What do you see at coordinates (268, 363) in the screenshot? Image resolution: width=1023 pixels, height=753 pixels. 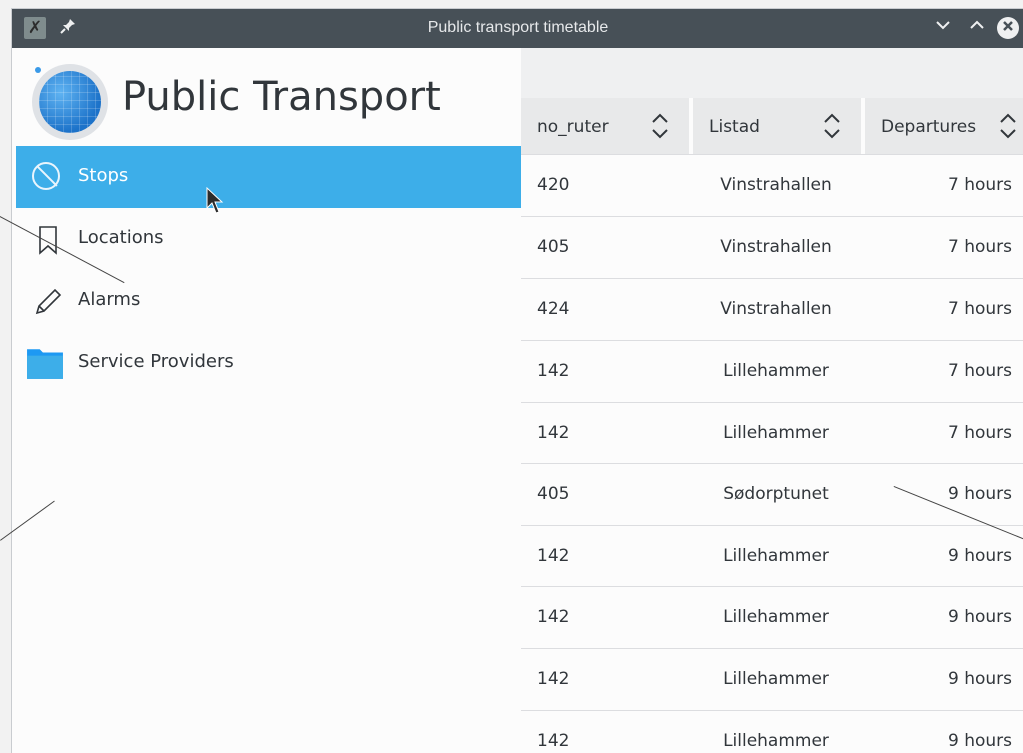 I see `sidebar-item-service-providers: Service Providers` at bounding box center [268, 363].